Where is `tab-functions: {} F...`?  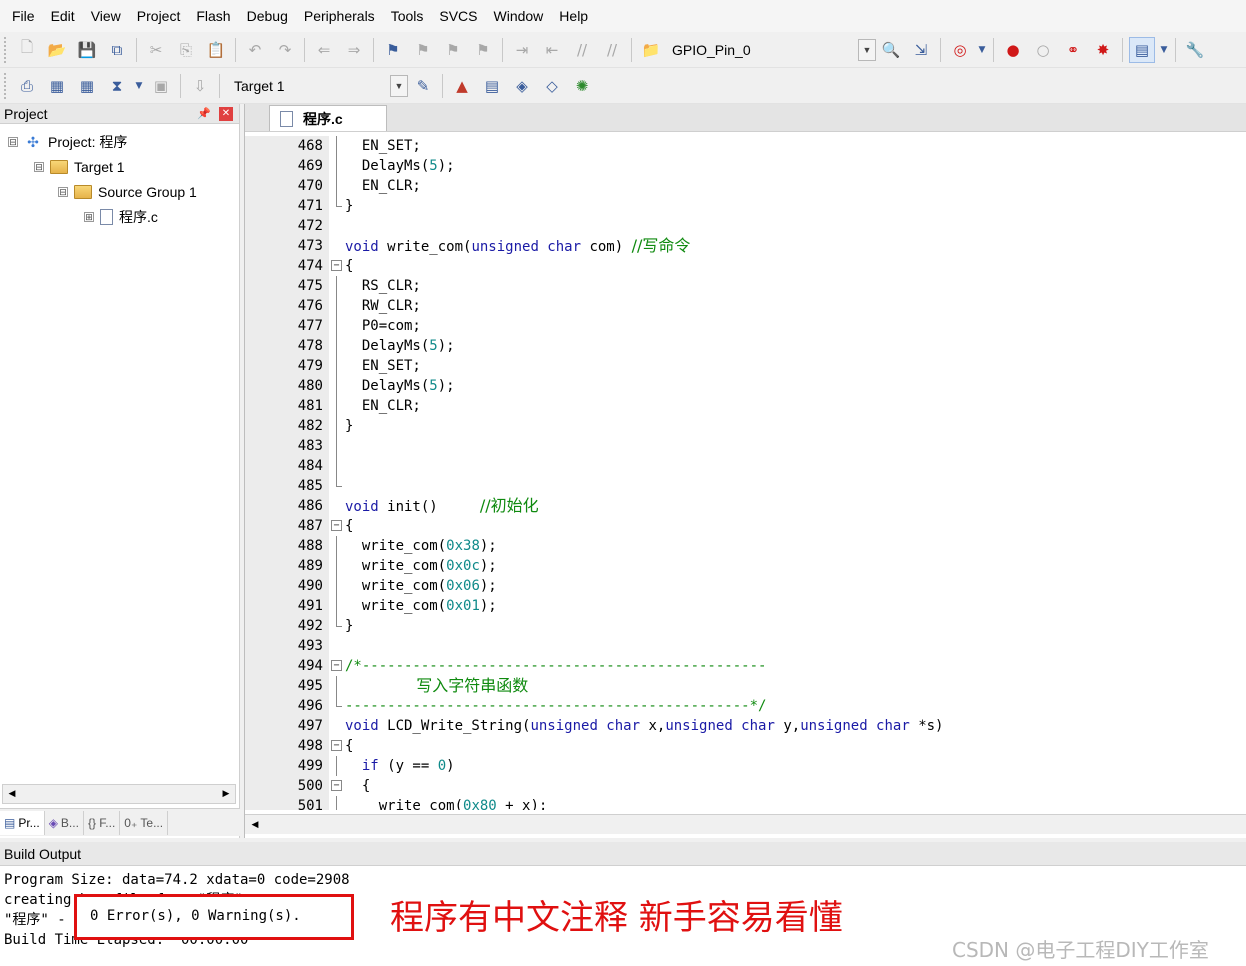 tab-functions: {} F... is located at coordinates (102, 822).